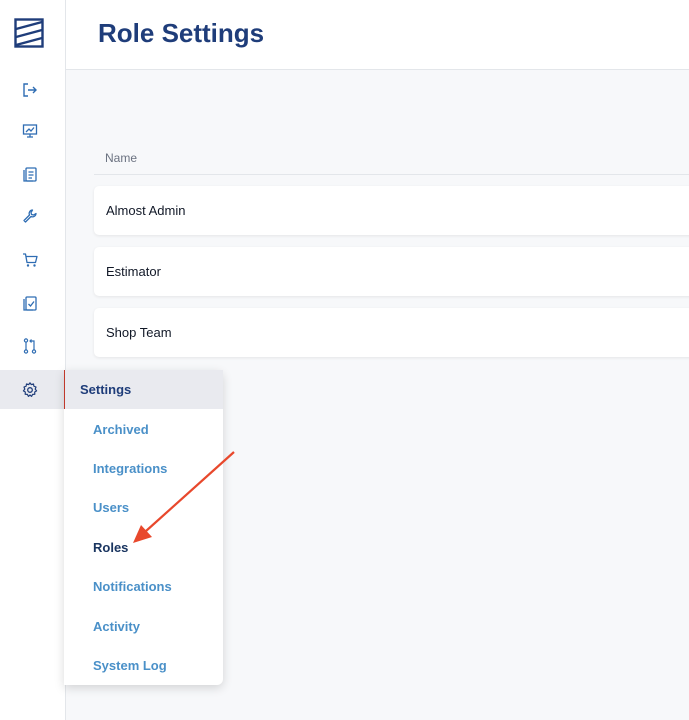  I want to click on clipboard-list-icon, so click(30, 174).